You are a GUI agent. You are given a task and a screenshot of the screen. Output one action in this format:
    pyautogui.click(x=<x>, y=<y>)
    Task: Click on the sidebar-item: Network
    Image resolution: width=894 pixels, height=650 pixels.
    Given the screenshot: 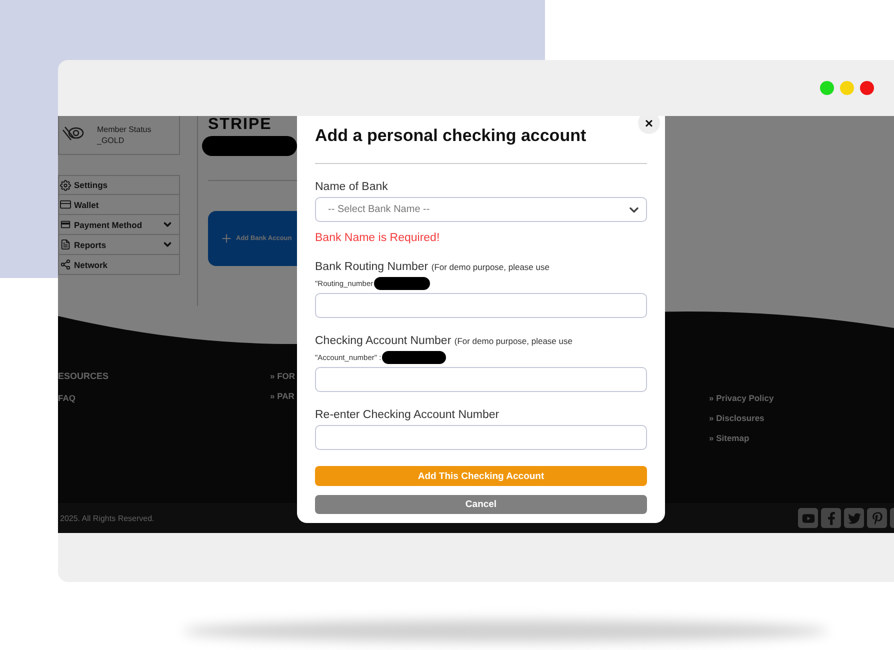 What is the action you would take?
    pyautogui.click(x=119, y=265)
    